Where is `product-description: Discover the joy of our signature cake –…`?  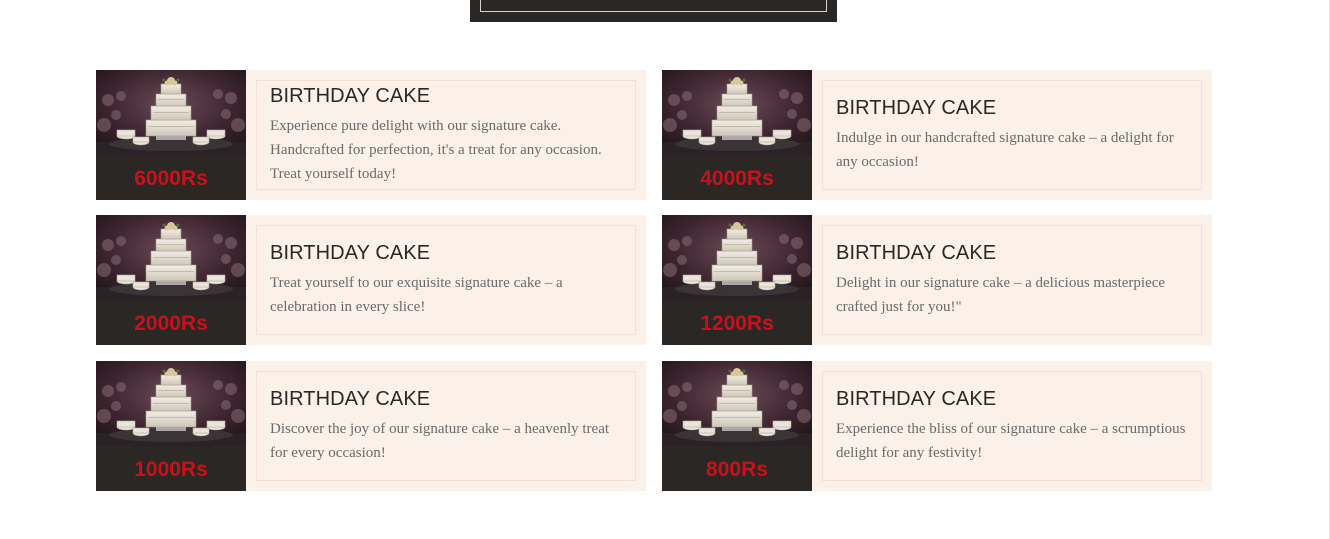 product-description: Discover the joy of our signature cake –… is located at coordinates (440, 441).